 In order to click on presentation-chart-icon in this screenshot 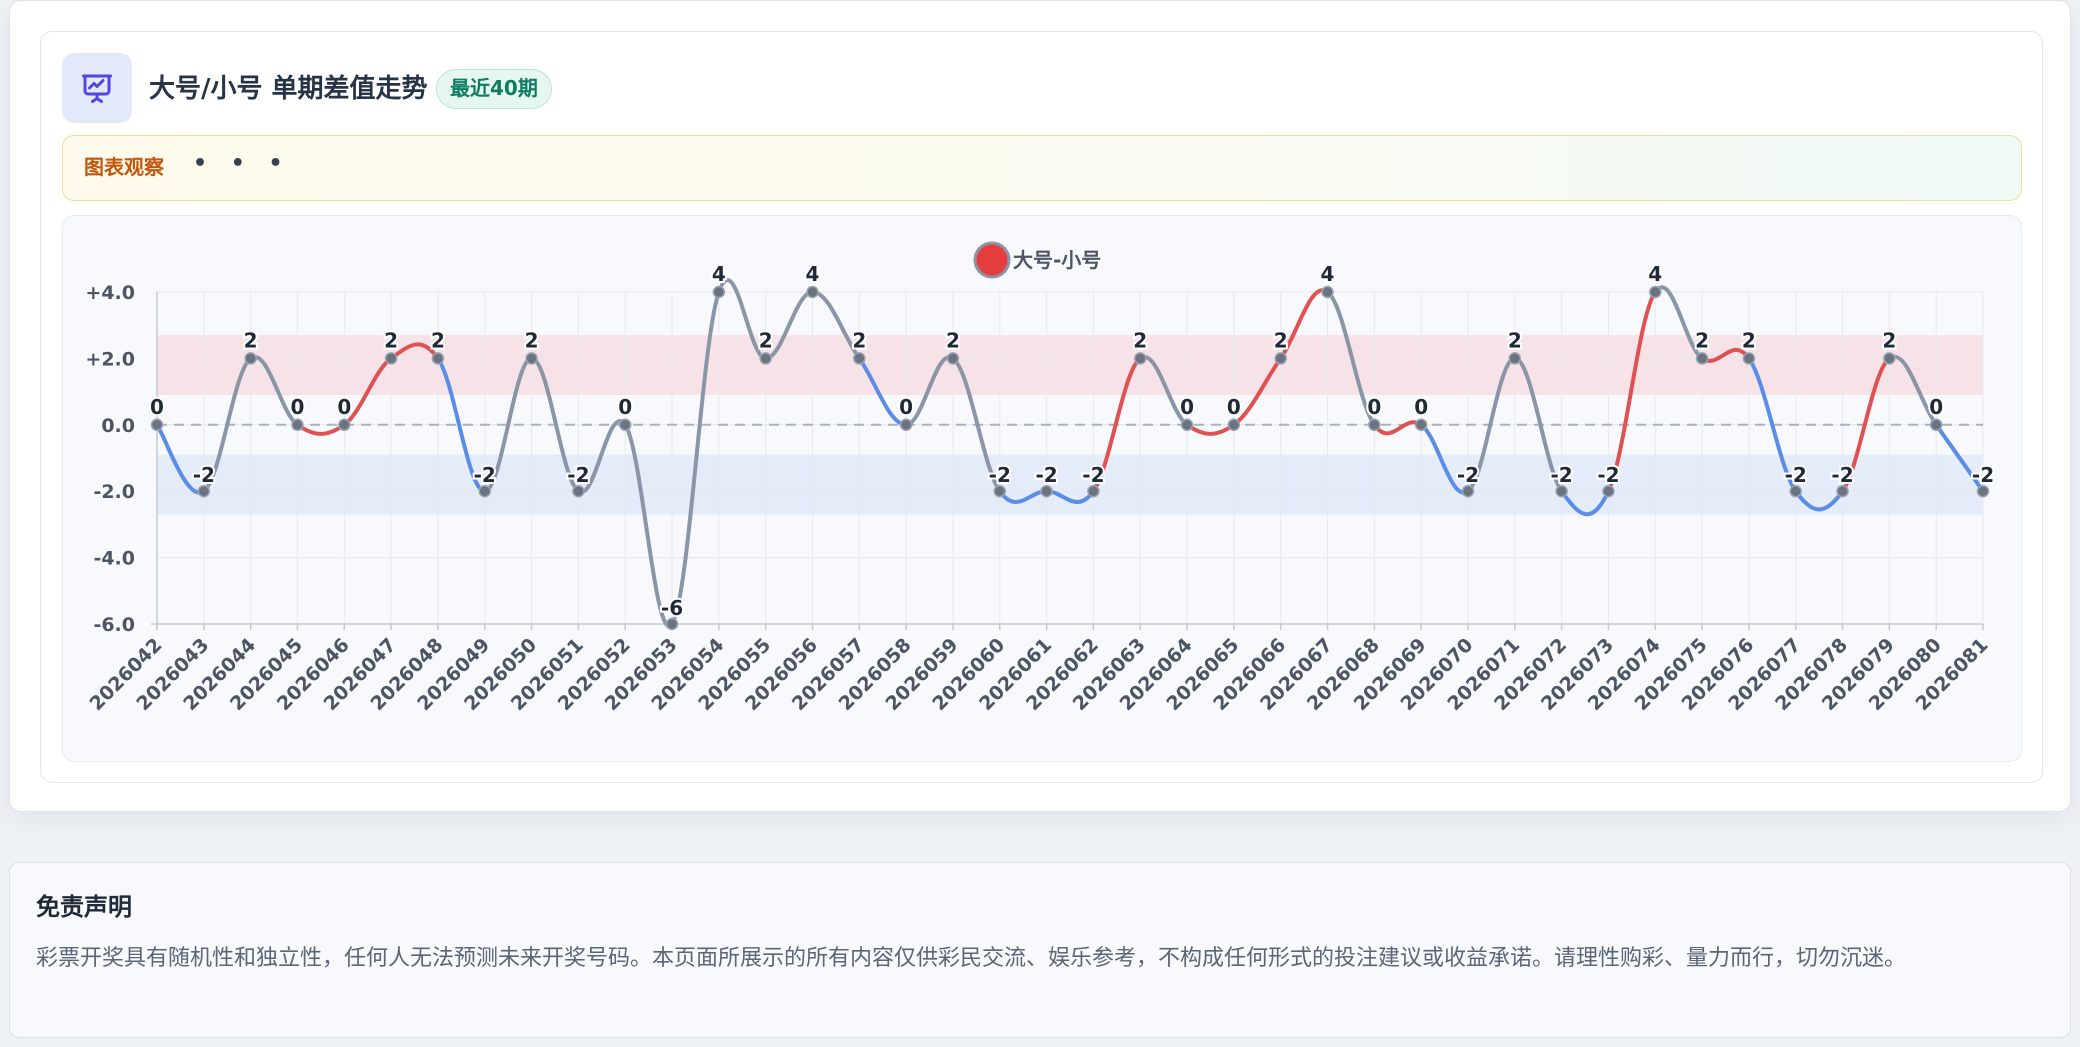, I will do `click(97, 88)`.